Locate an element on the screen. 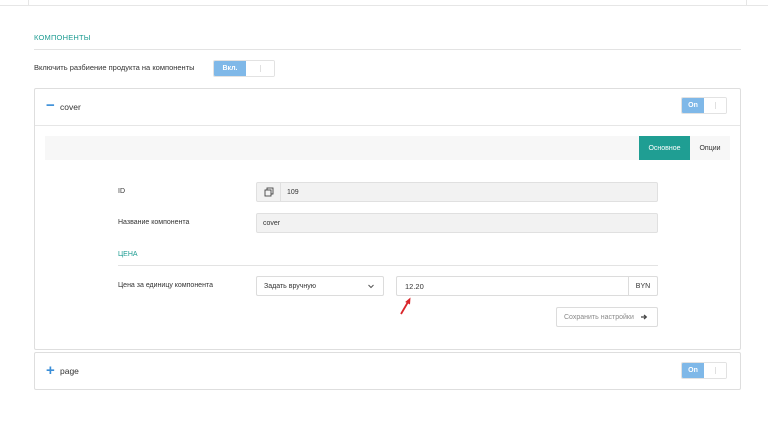  copy-button is located at coordinates (269, 192).